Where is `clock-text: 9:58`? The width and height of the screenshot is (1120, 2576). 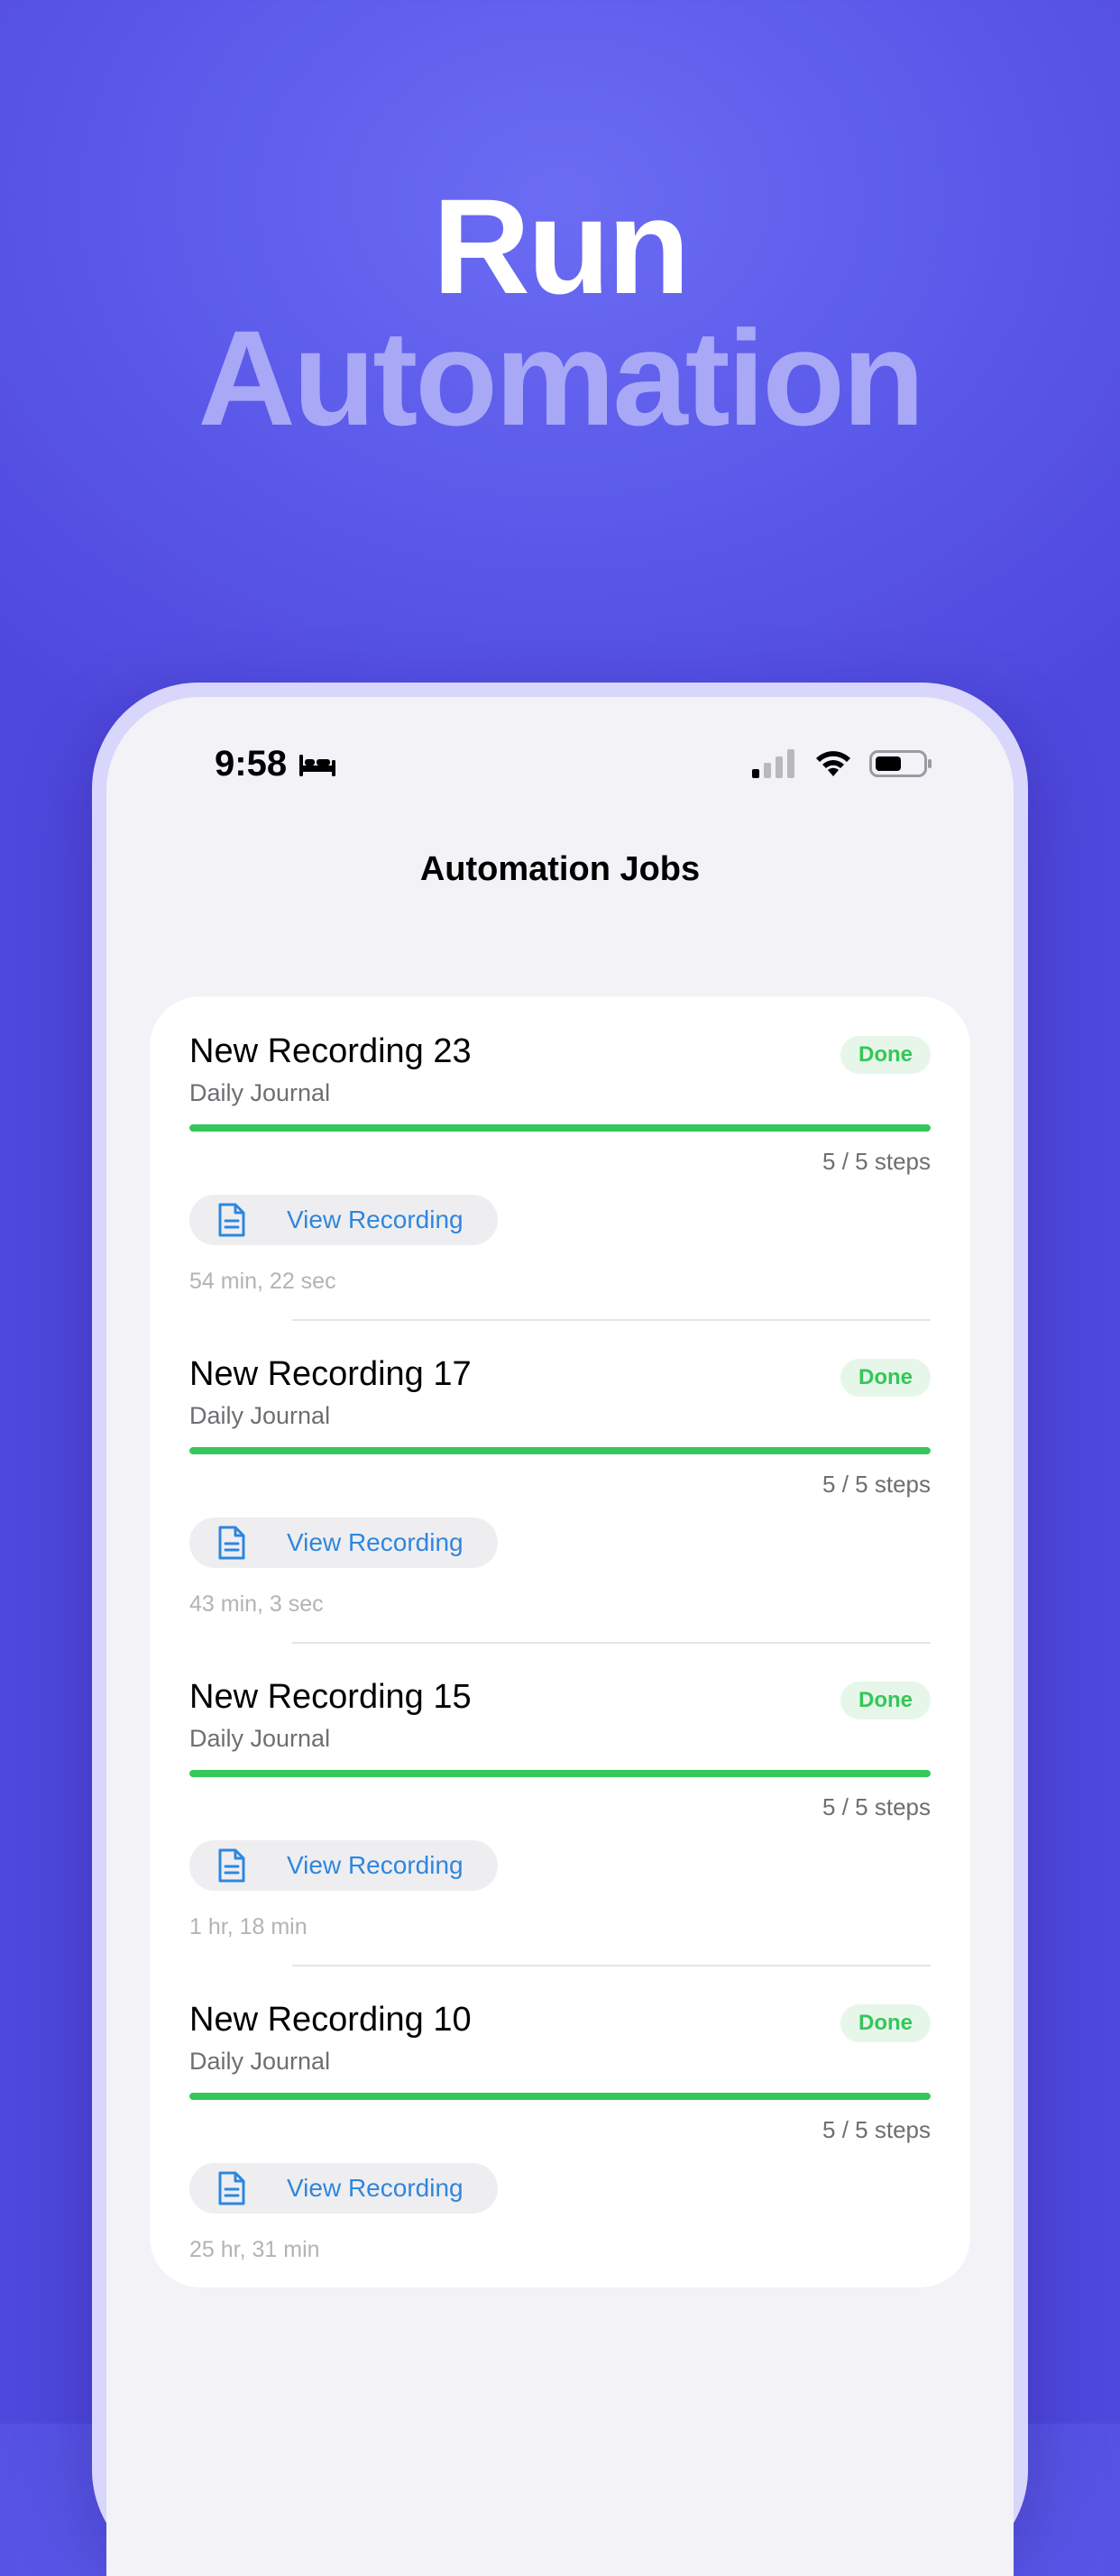
clock-text: 9:58 is located at coordinates (252, 764).